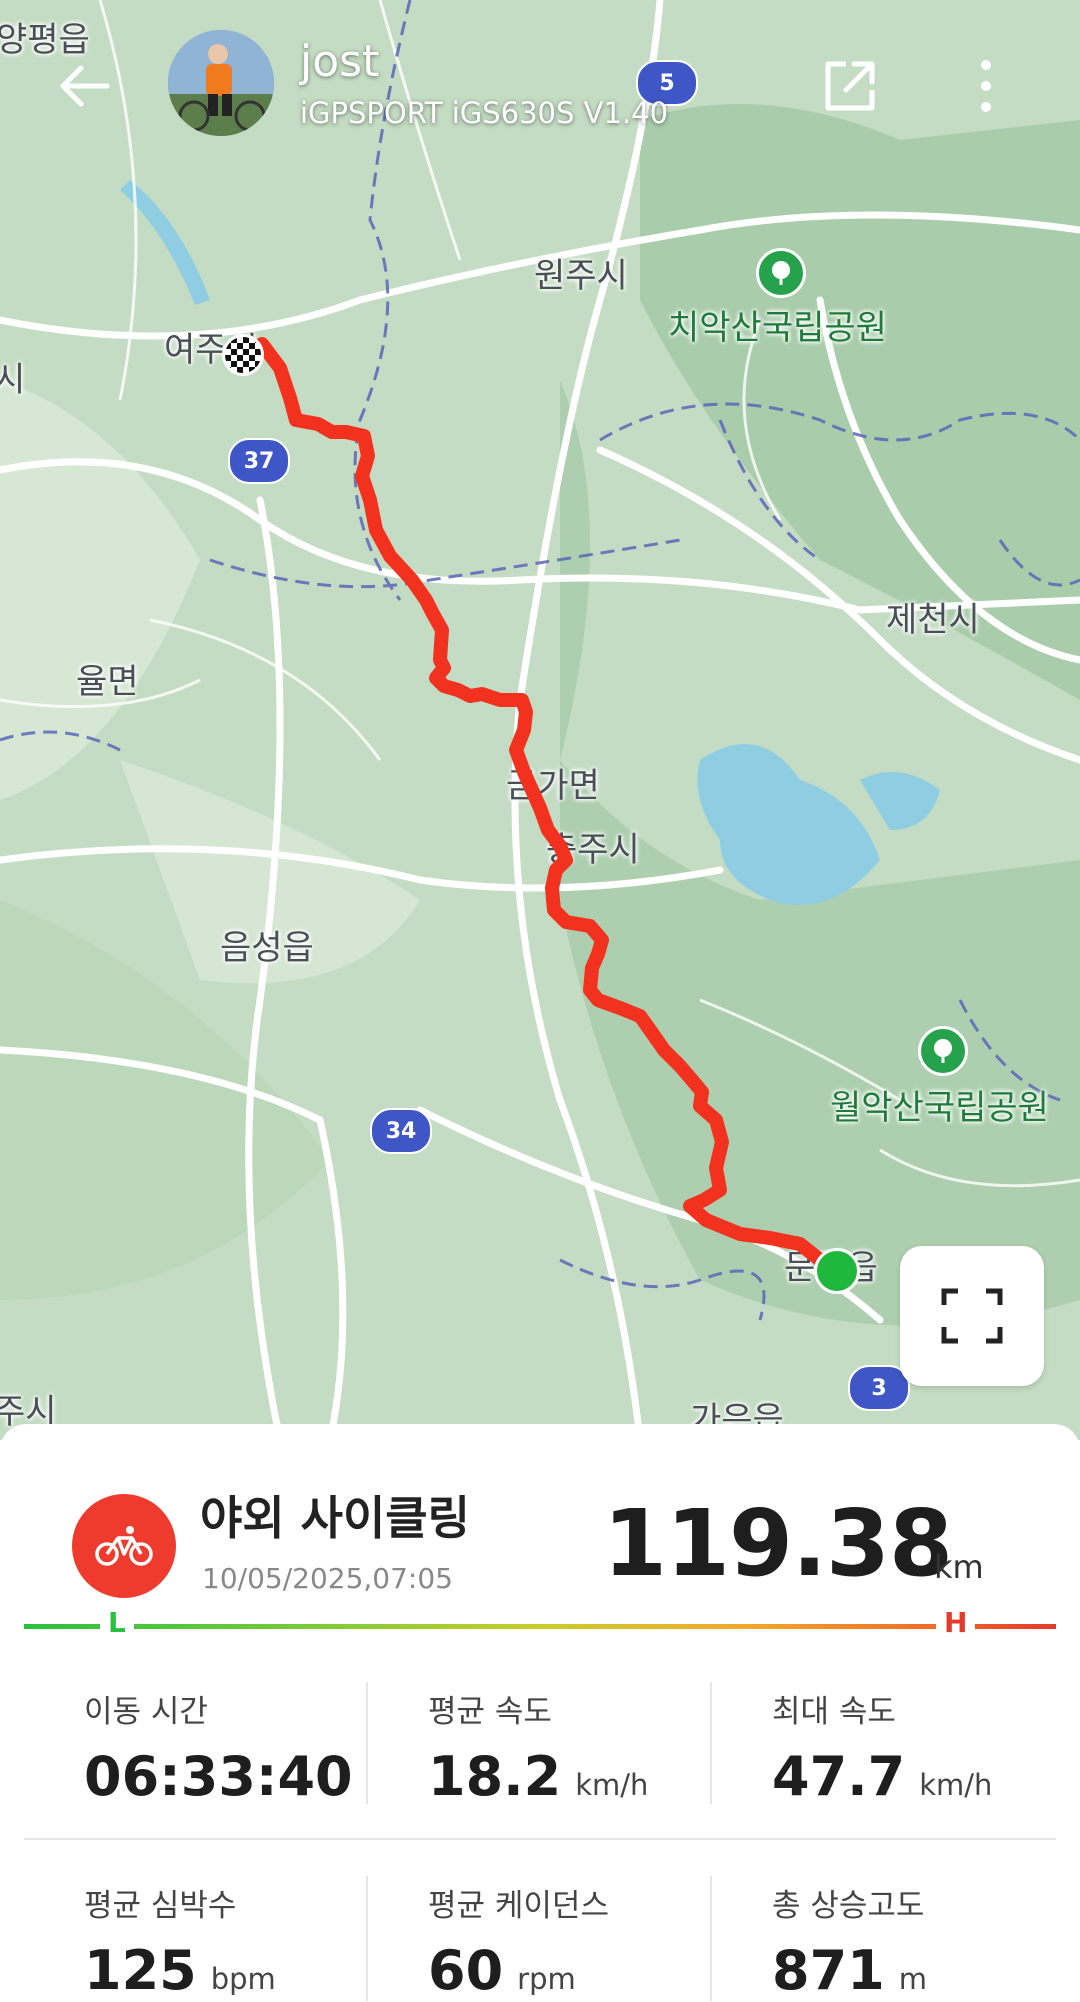 This screenshot has height=2002, width=1080. What do you see at coordinates (837, 1271) in the screenshot?
I see `start-marker-icon` at bounding box center [837, 1271].